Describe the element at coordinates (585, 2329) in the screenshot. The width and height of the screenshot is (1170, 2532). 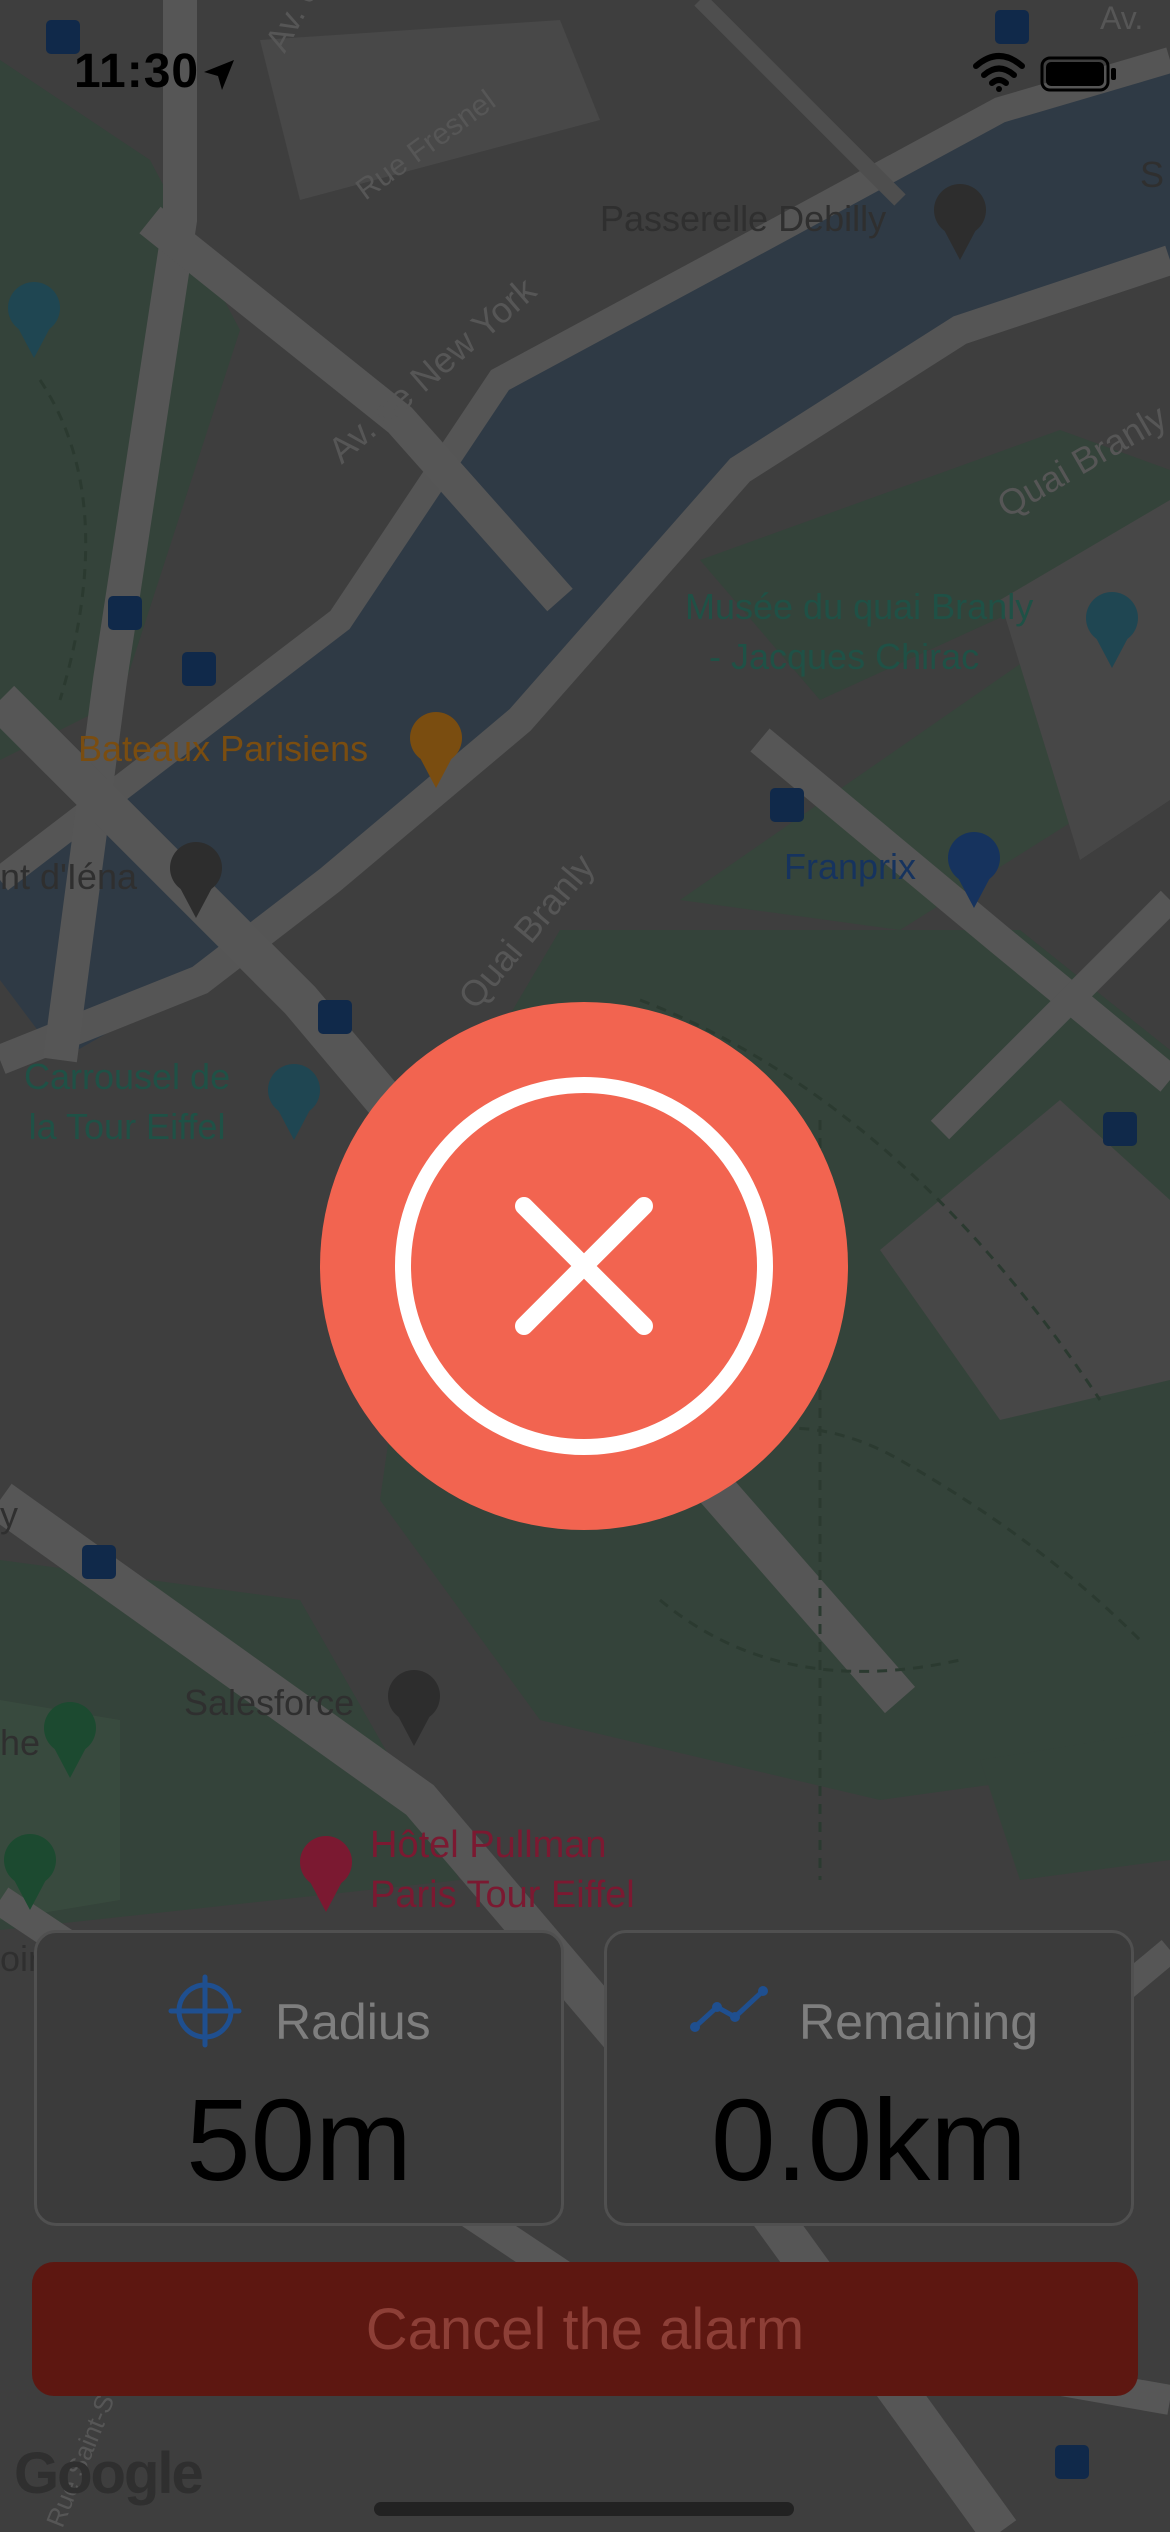
I see `cancel-alarm-button: Cancel the alarm` at that location.